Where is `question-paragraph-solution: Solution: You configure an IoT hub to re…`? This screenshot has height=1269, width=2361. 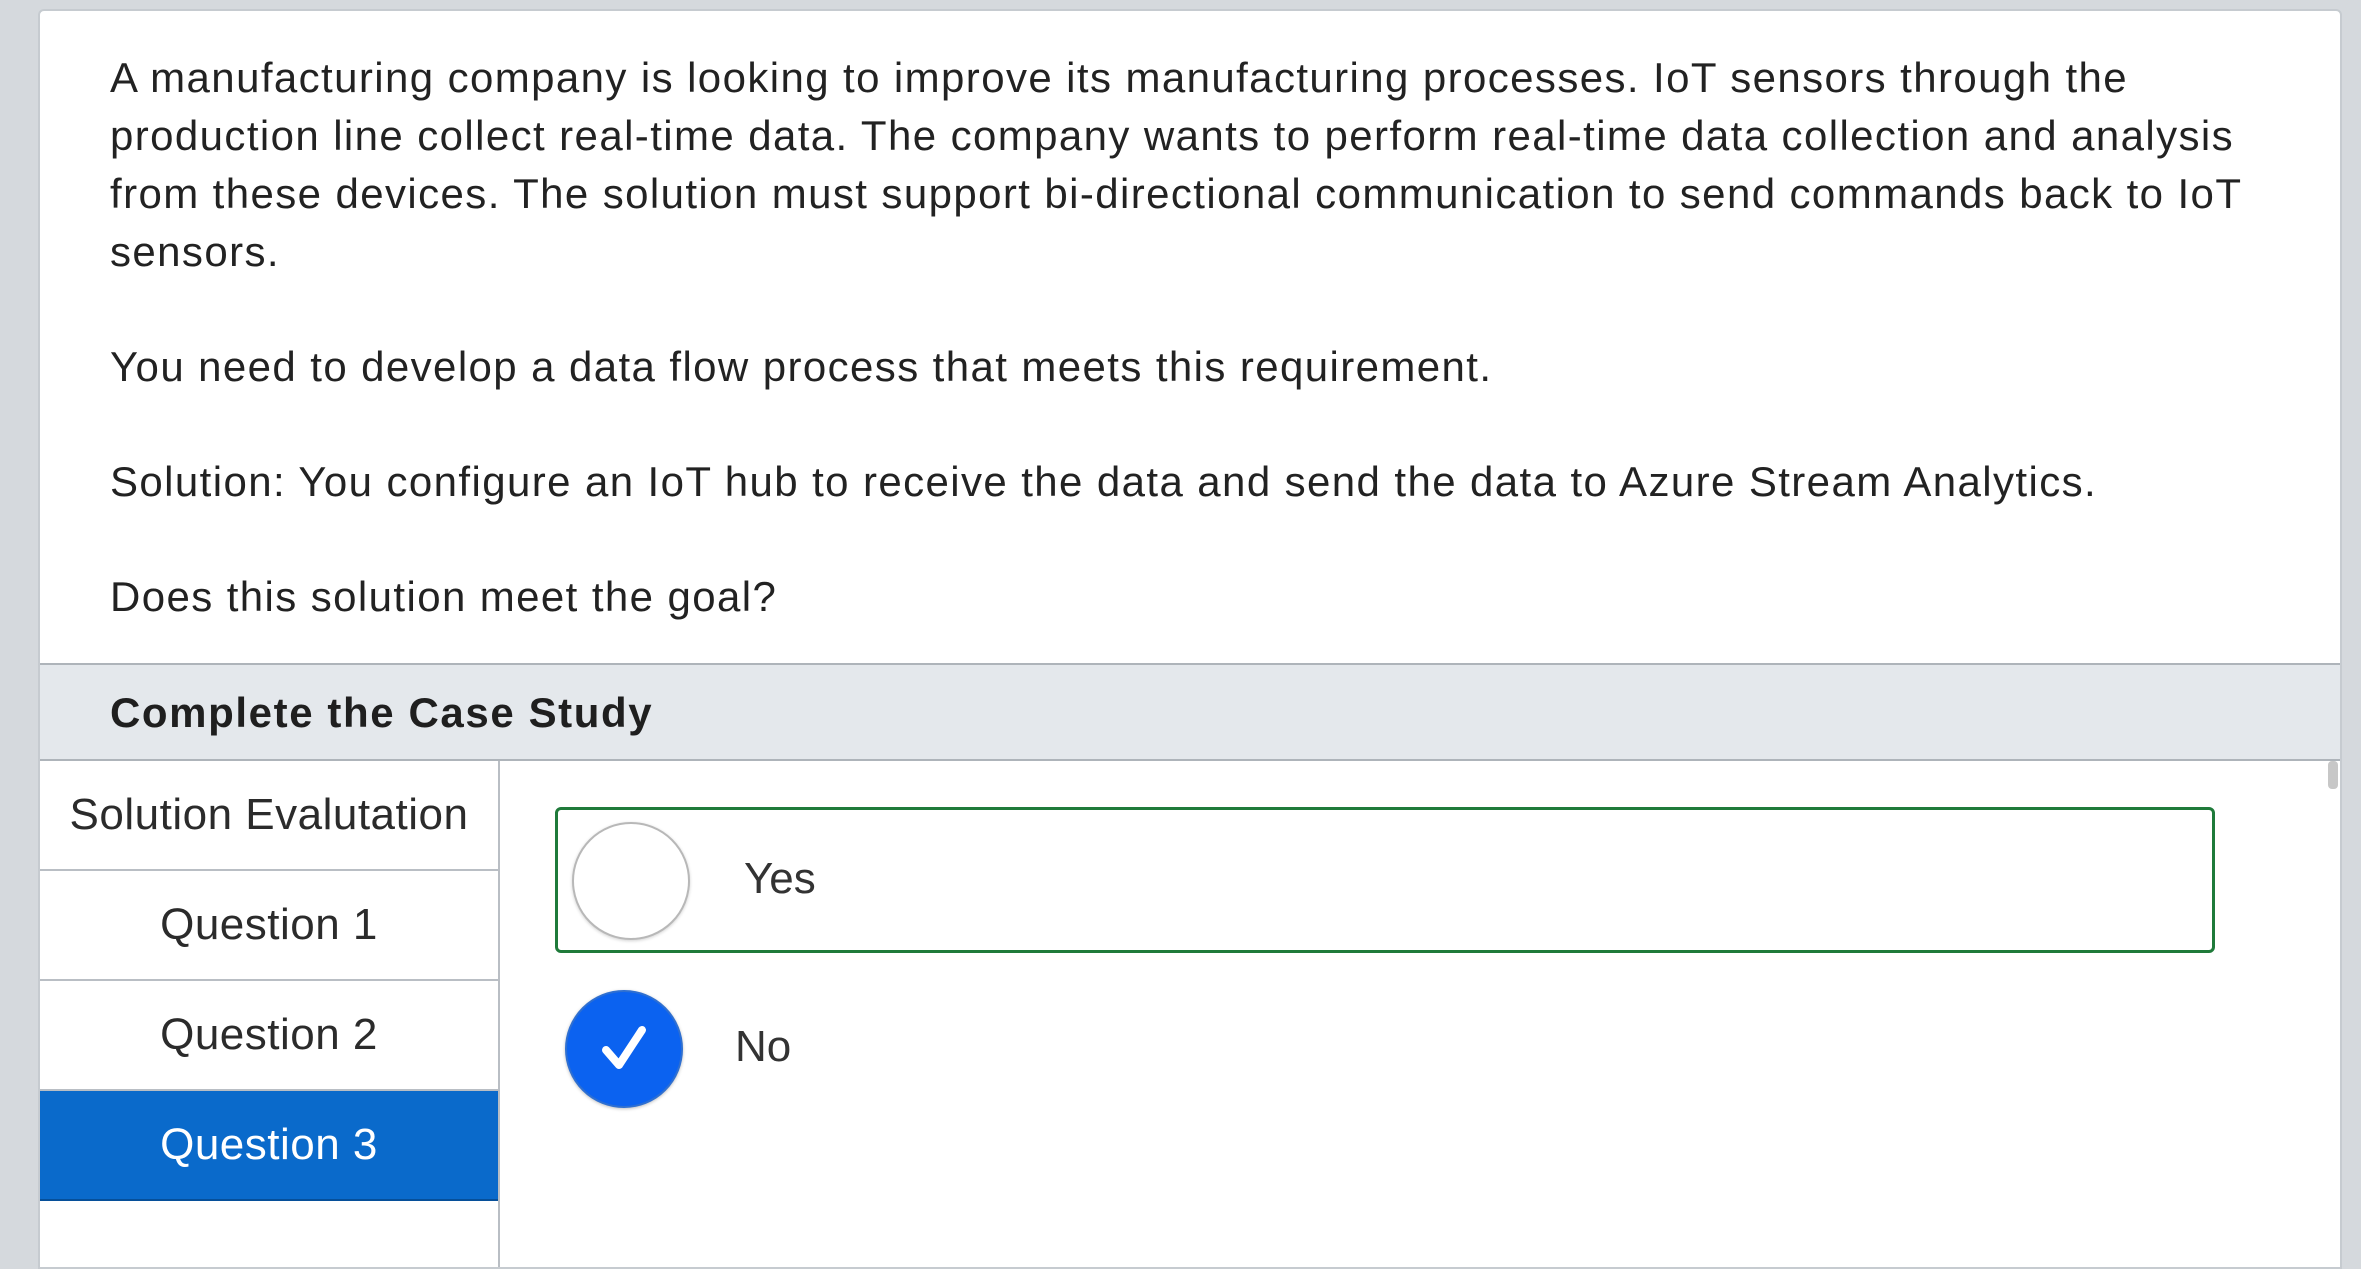 question-paragraph-solution: Solution: You configure an IoT hub to re… is located at coordinates (1104, 481).